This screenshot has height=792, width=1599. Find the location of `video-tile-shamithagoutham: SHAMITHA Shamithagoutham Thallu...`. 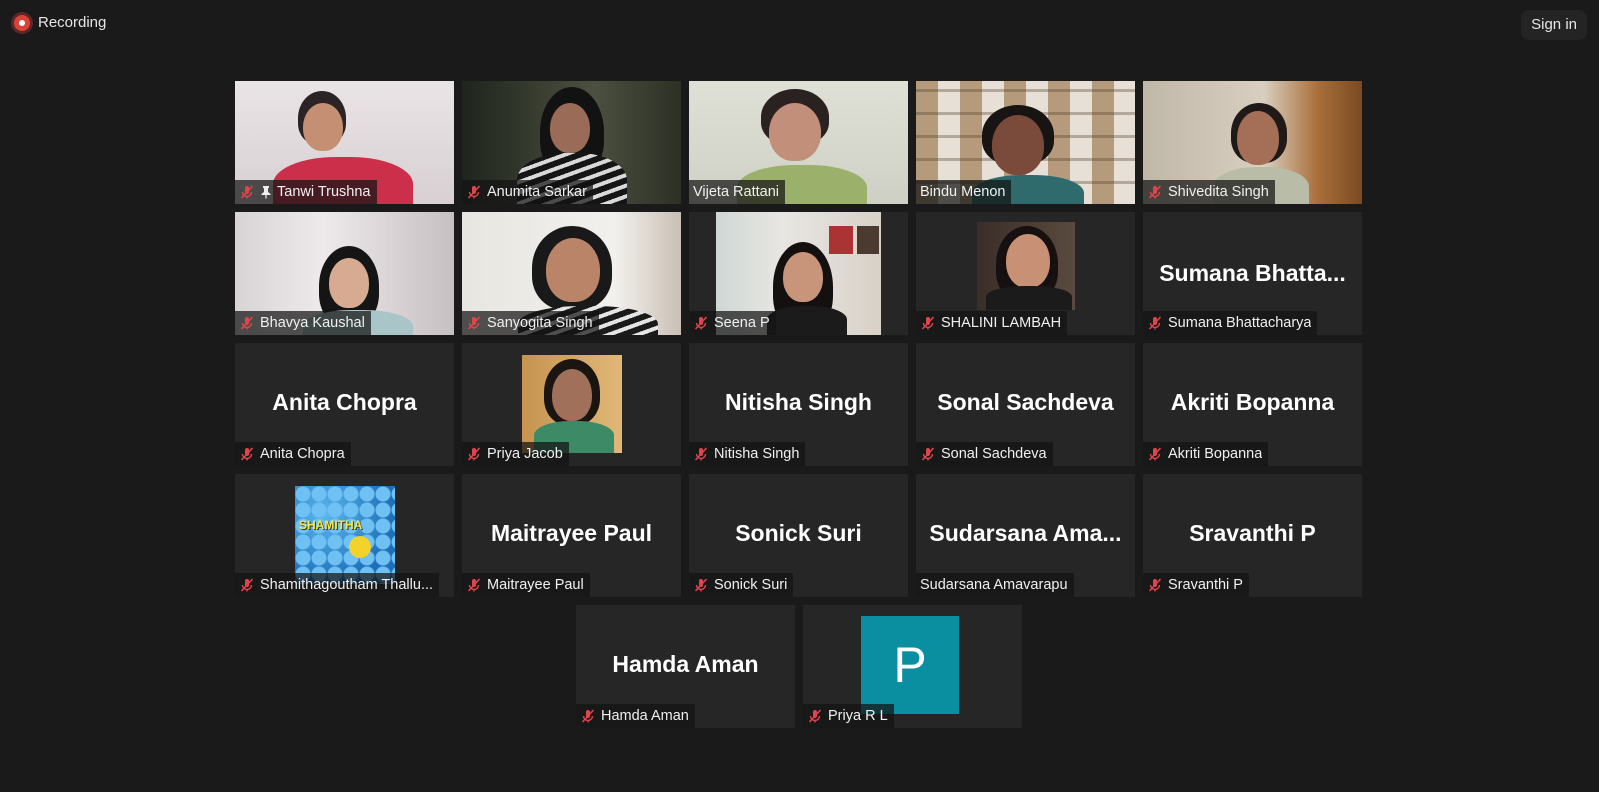

video-tile-shamithagoutham: SHAMITHA Shamithagoutham Thallu... is located at coordinates (344, 535).